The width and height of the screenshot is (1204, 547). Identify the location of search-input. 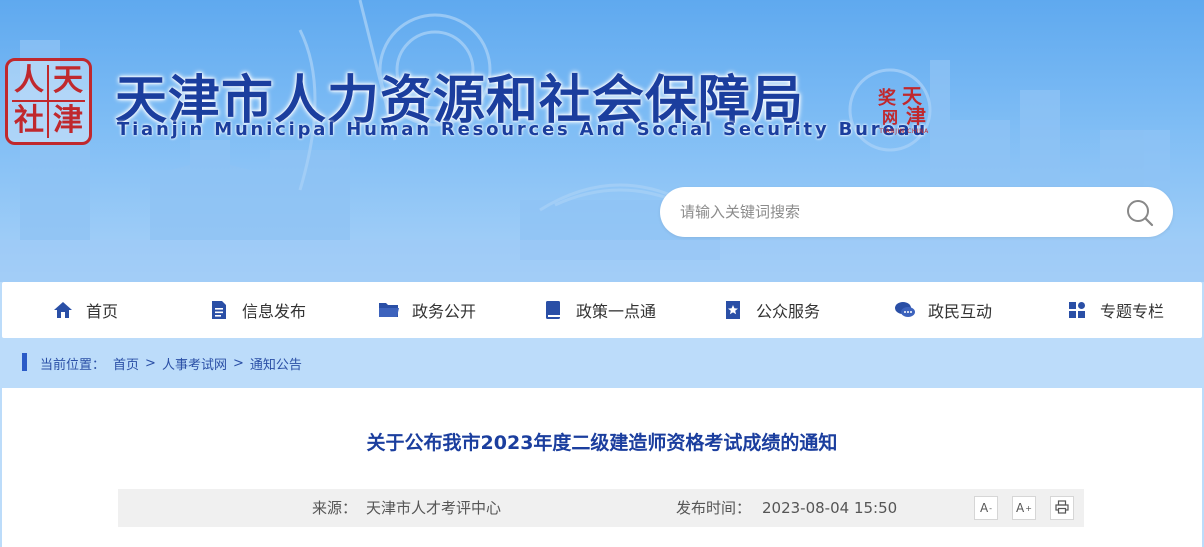
(895, 212).